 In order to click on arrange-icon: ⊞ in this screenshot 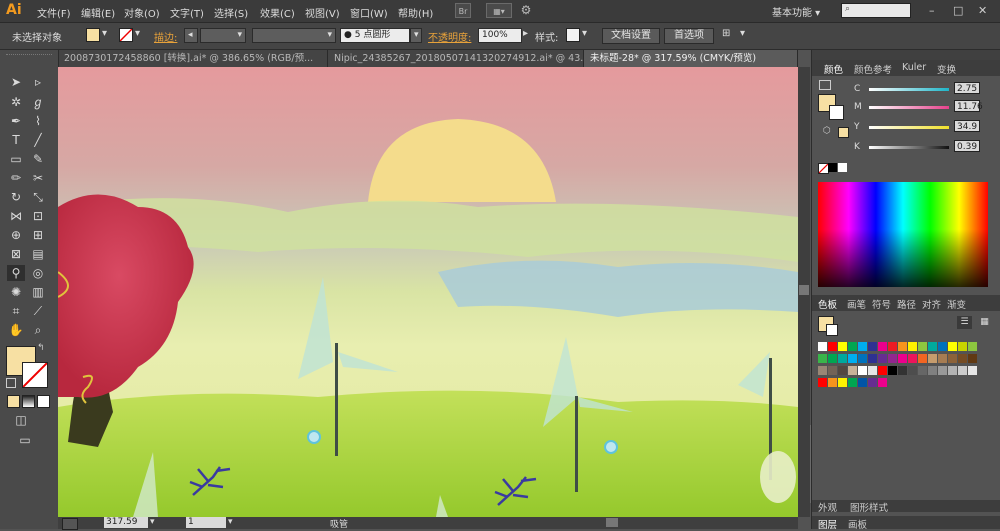, I will do `click(726, 33)`.